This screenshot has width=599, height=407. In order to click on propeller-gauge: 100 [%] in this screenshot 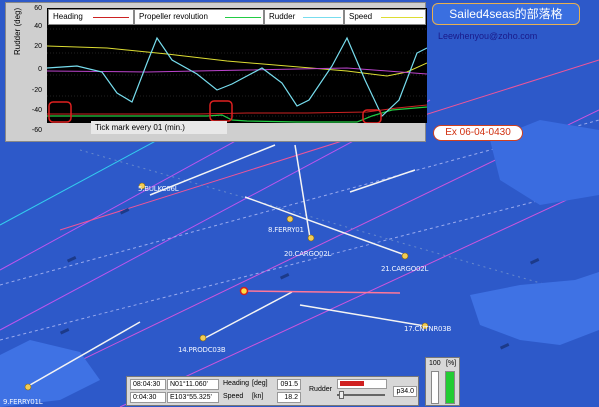, I will do `click(442, 381)`.